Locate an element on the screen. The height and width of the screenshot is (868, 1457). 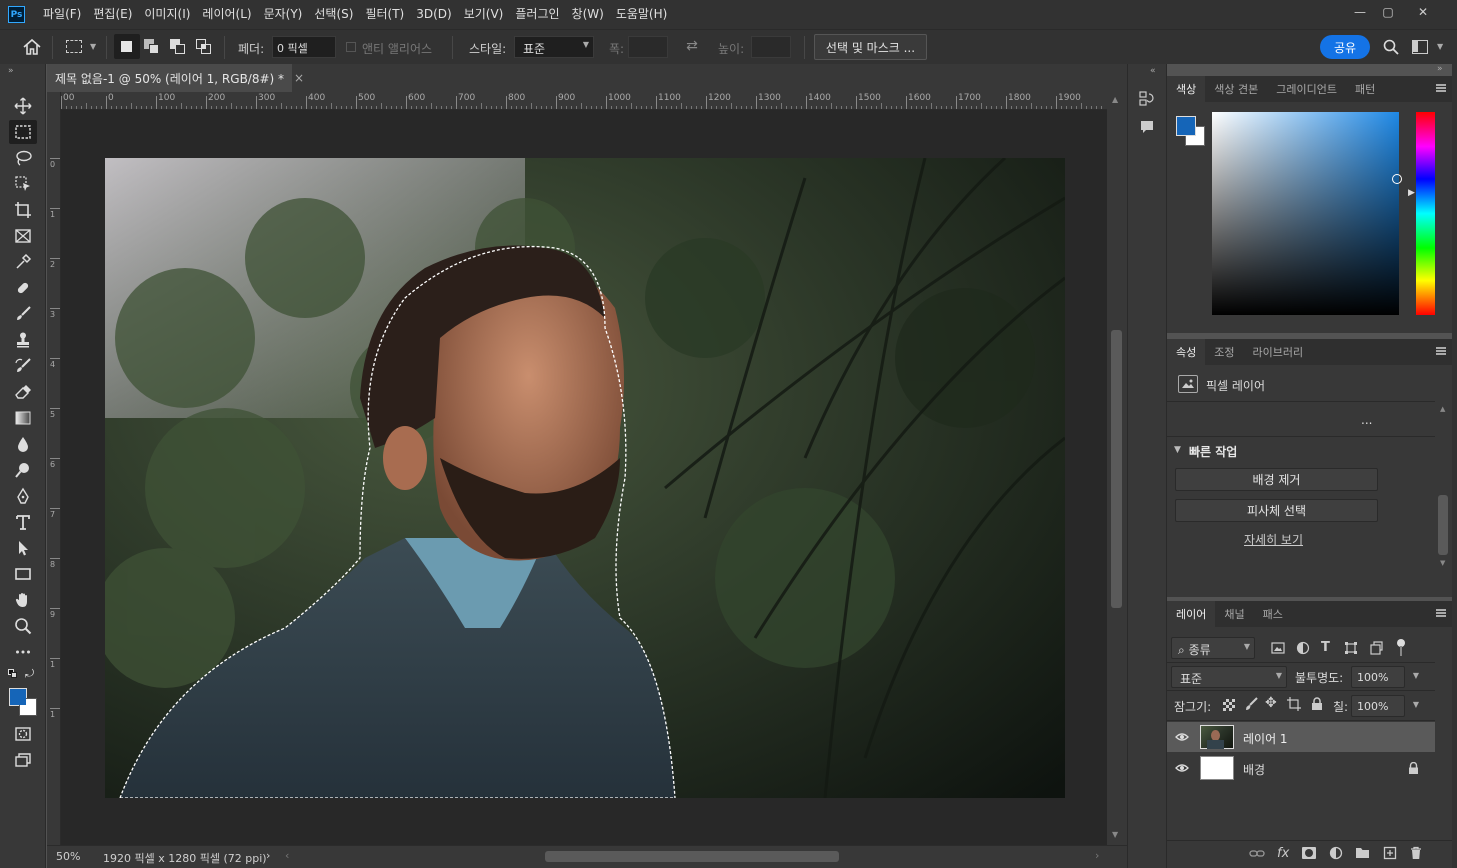
panel-expand-icon: » is located at coordinates (1440, 69).